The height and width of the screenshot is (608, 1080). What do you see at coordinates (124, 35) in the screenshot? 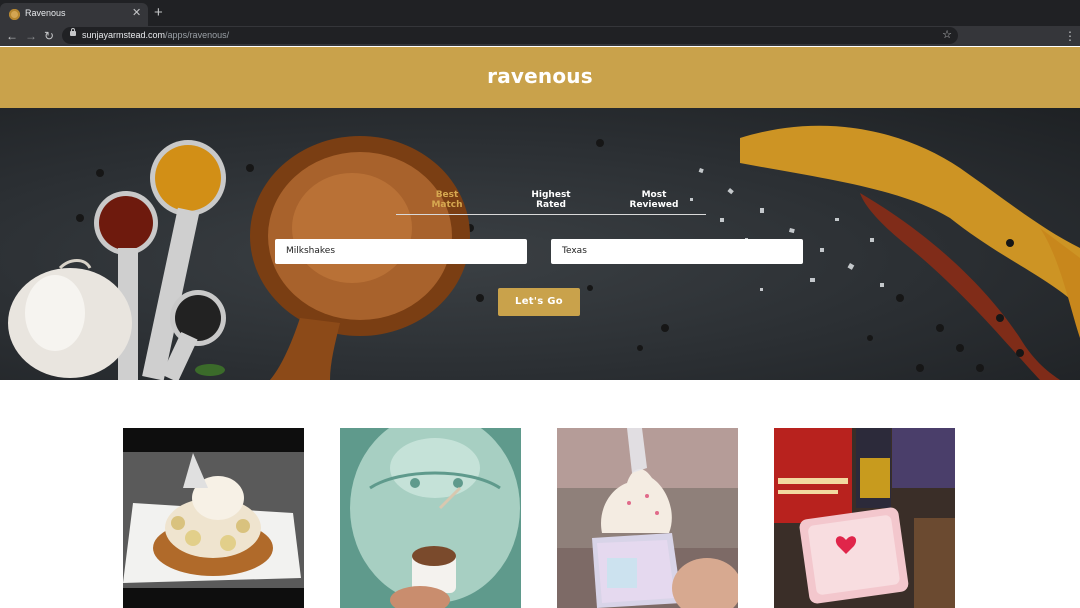
I see `url-host: sunjayarmstead.com` at bounding box center [124, 35].